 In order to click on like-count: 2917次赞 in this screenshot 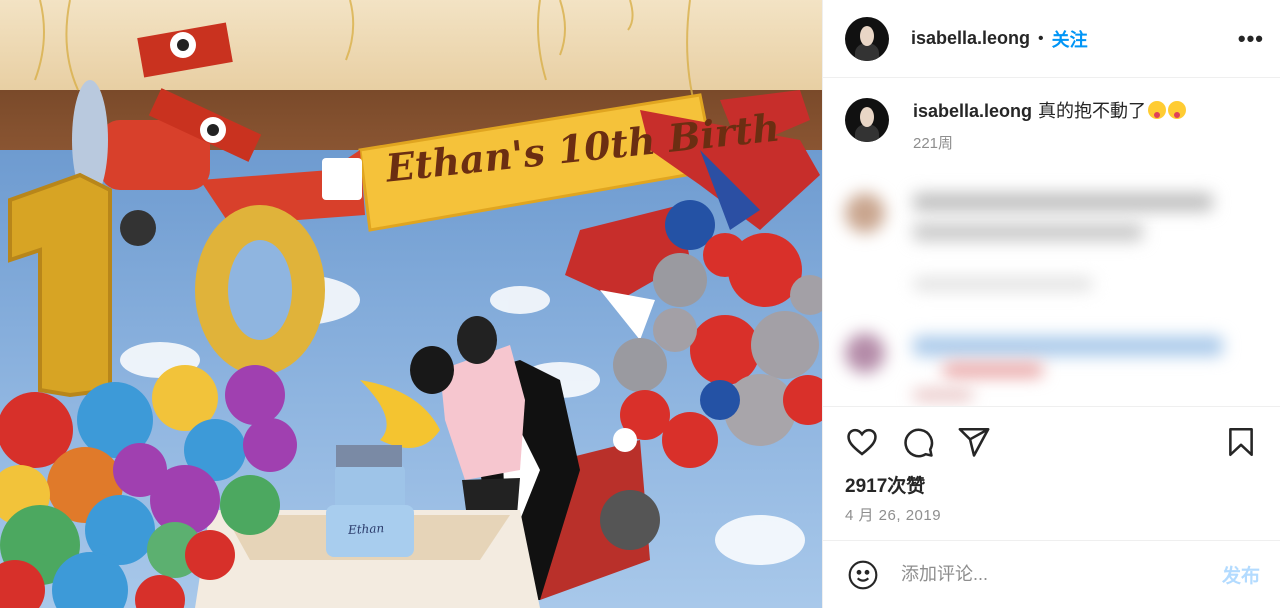, I will do `click(1051, 484)`.